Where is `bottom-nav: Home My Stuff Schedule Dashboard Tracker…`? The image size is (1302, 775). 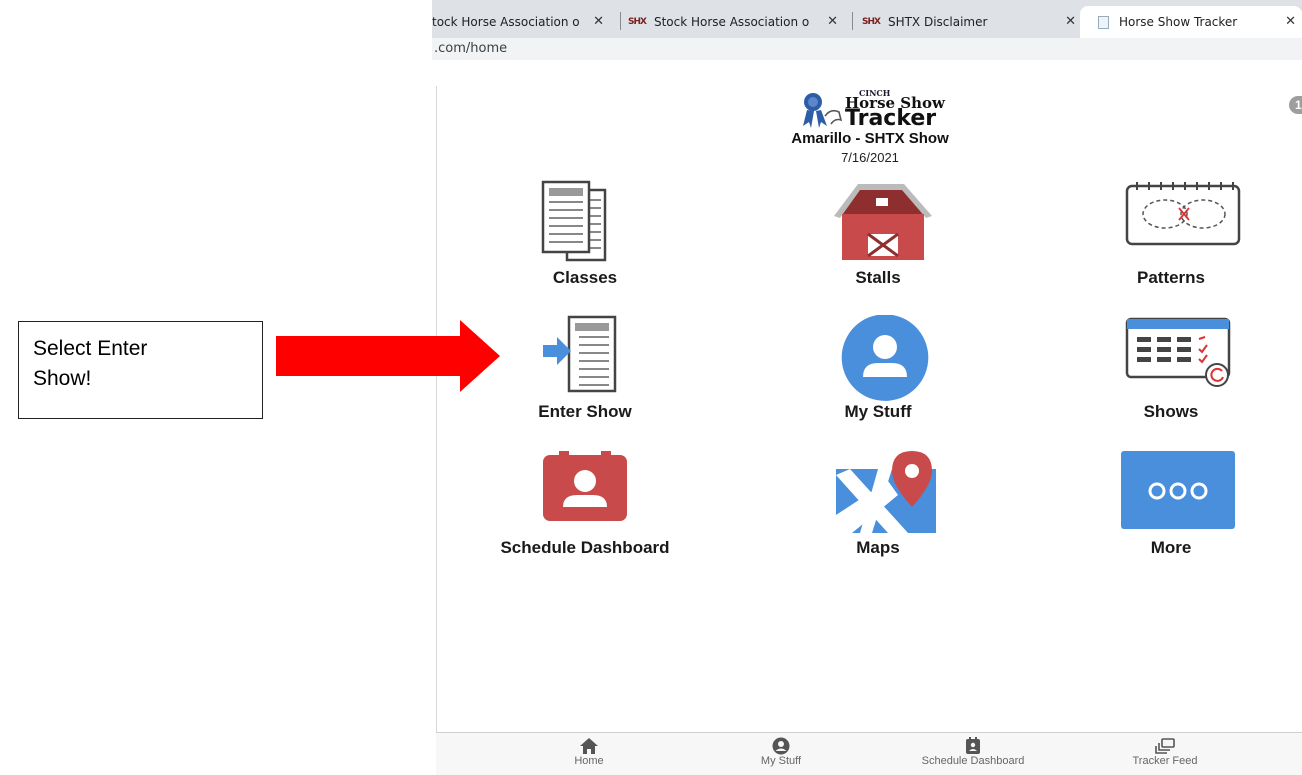
bottom-nav: Home My Stuff Schedule Dashboard Tracker… is located at coordinates (869, 753).